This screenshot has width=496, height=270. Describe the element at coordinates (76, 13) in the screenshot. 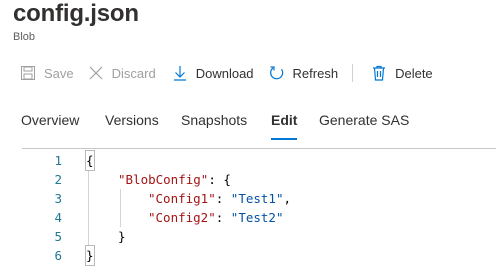

I see `page-title: config.json` at that location.